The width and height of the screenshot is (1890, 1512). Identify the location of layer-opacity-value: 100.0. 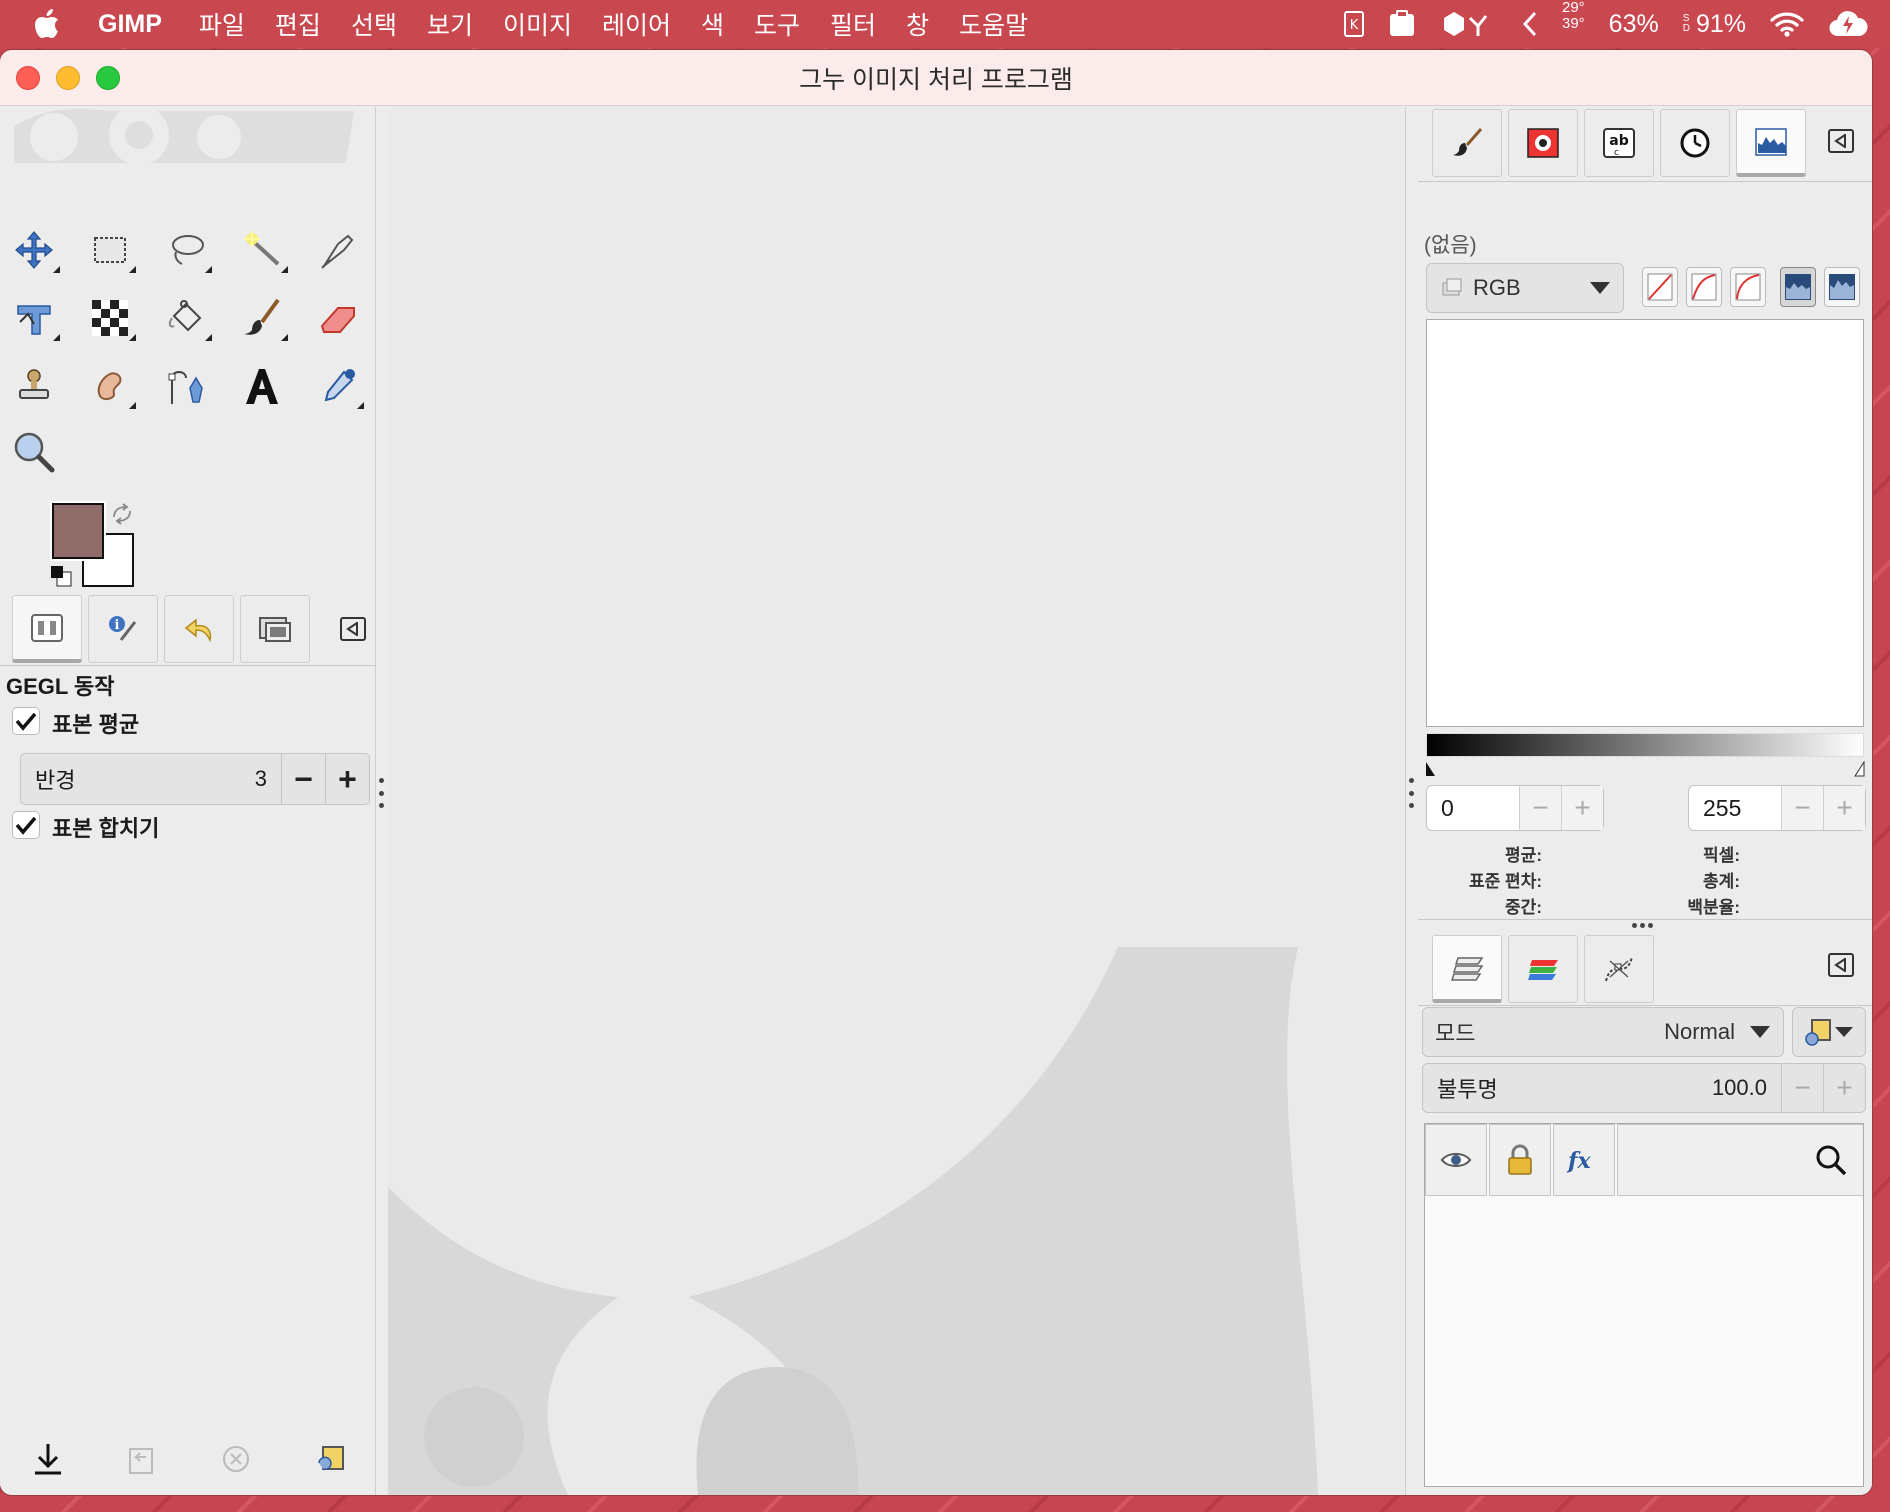
(1746, 1088).